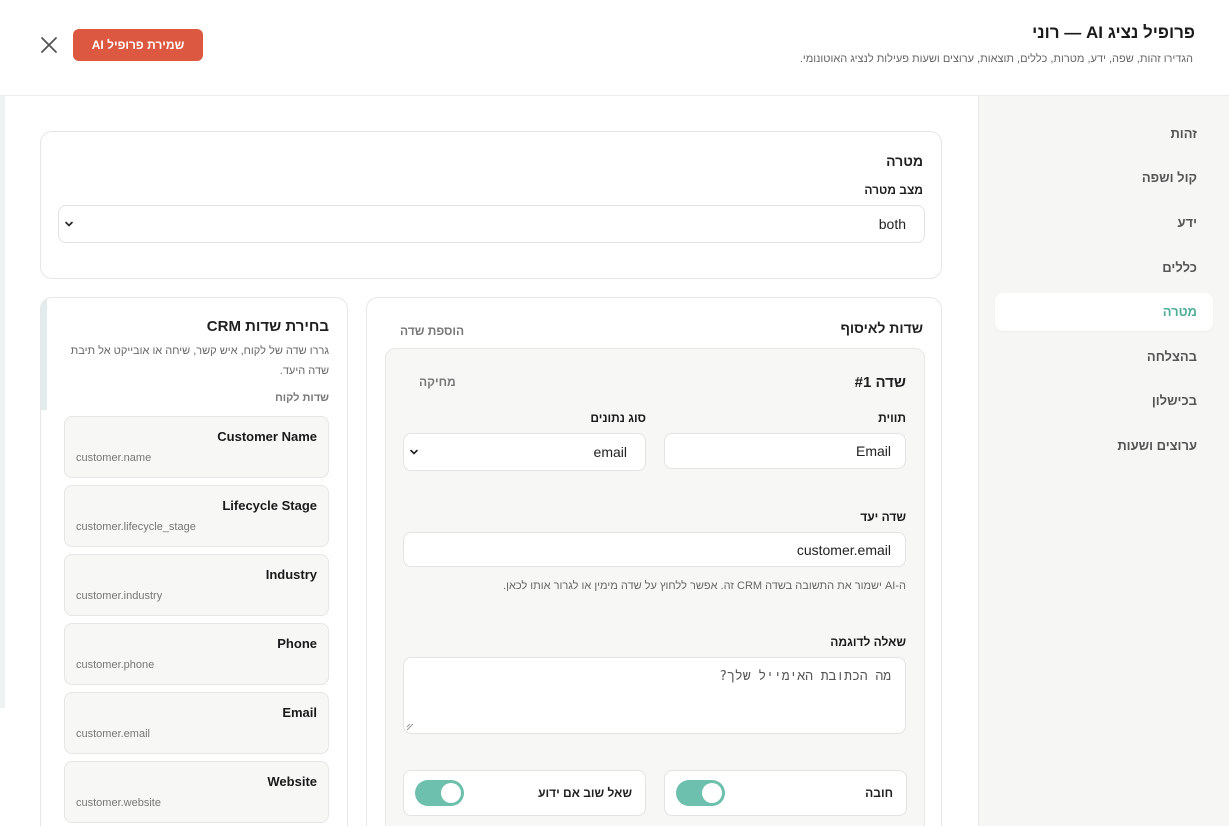 Image resolution: width=1229 pixels, height=826 pixels. I want to click on required-toggle-row: חובה, so click(785, 793).